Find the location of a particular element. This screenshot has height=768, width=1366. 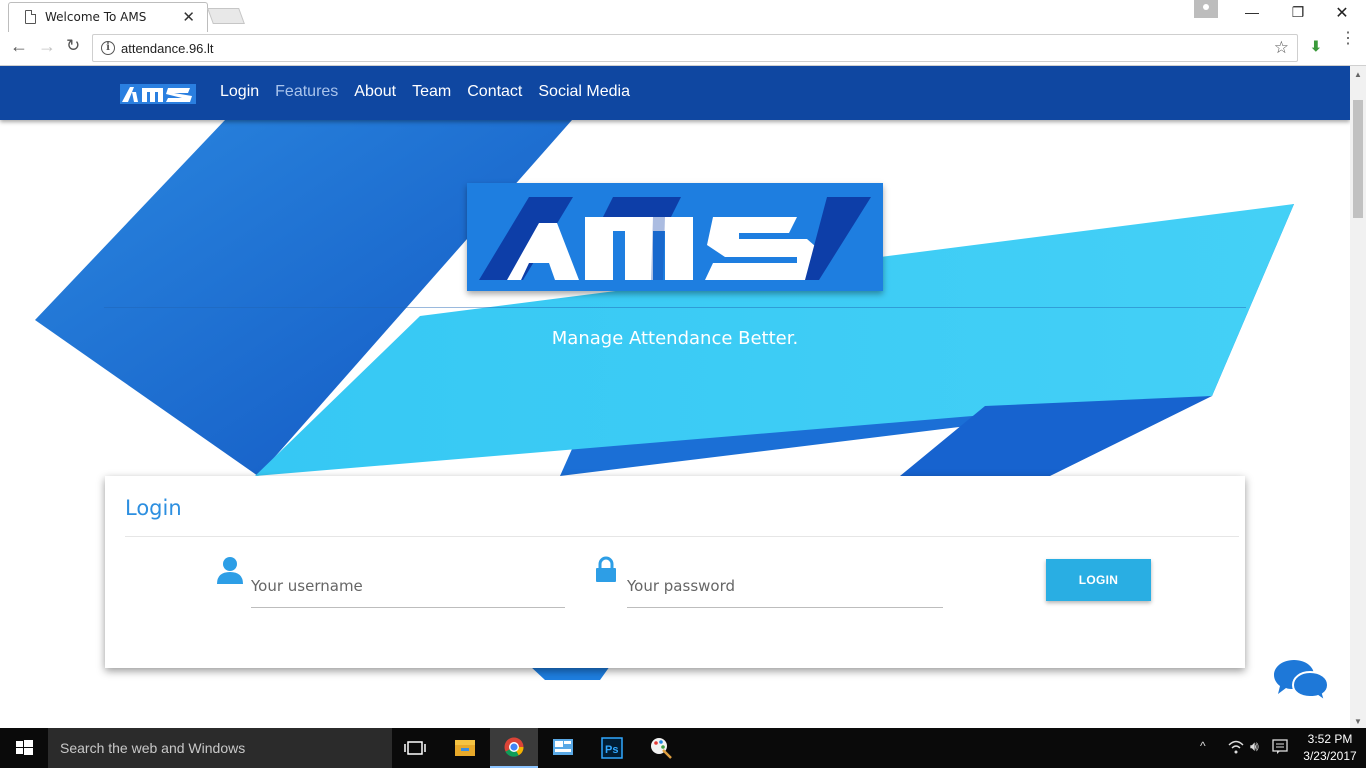

windows-start-icon is located at coordinates (24, 748).